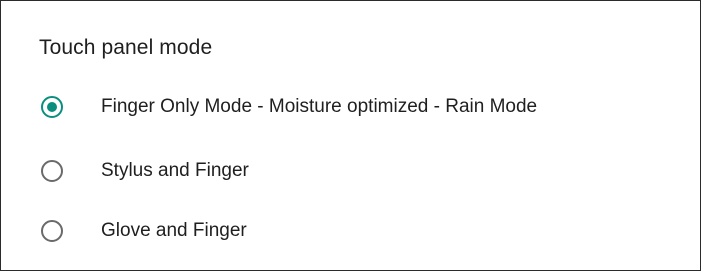 The height and width of the screenshot is (271, 701). I want to click on radio-dot-icon, so click(52, 107).